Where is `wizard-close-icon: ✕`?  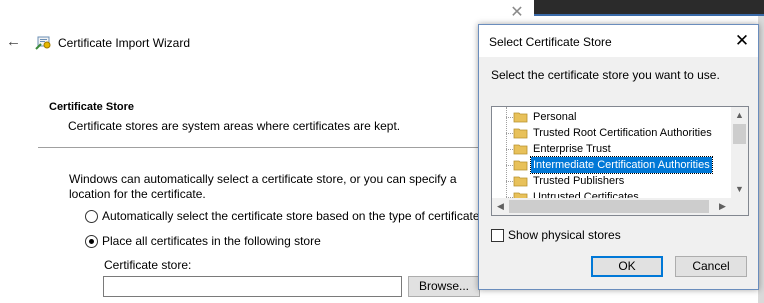
wizard-close-icon: ✕ is located at coordinates (517, 13).